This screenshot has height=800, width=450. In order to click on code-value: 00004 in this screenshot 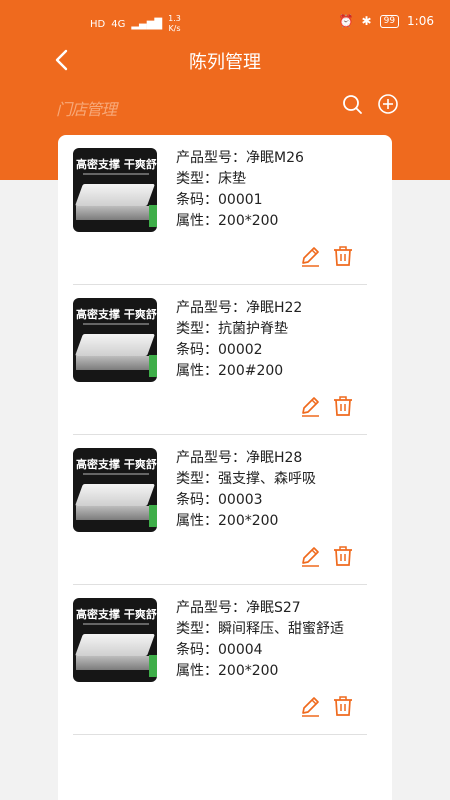, I will do `click(240, 650)`.